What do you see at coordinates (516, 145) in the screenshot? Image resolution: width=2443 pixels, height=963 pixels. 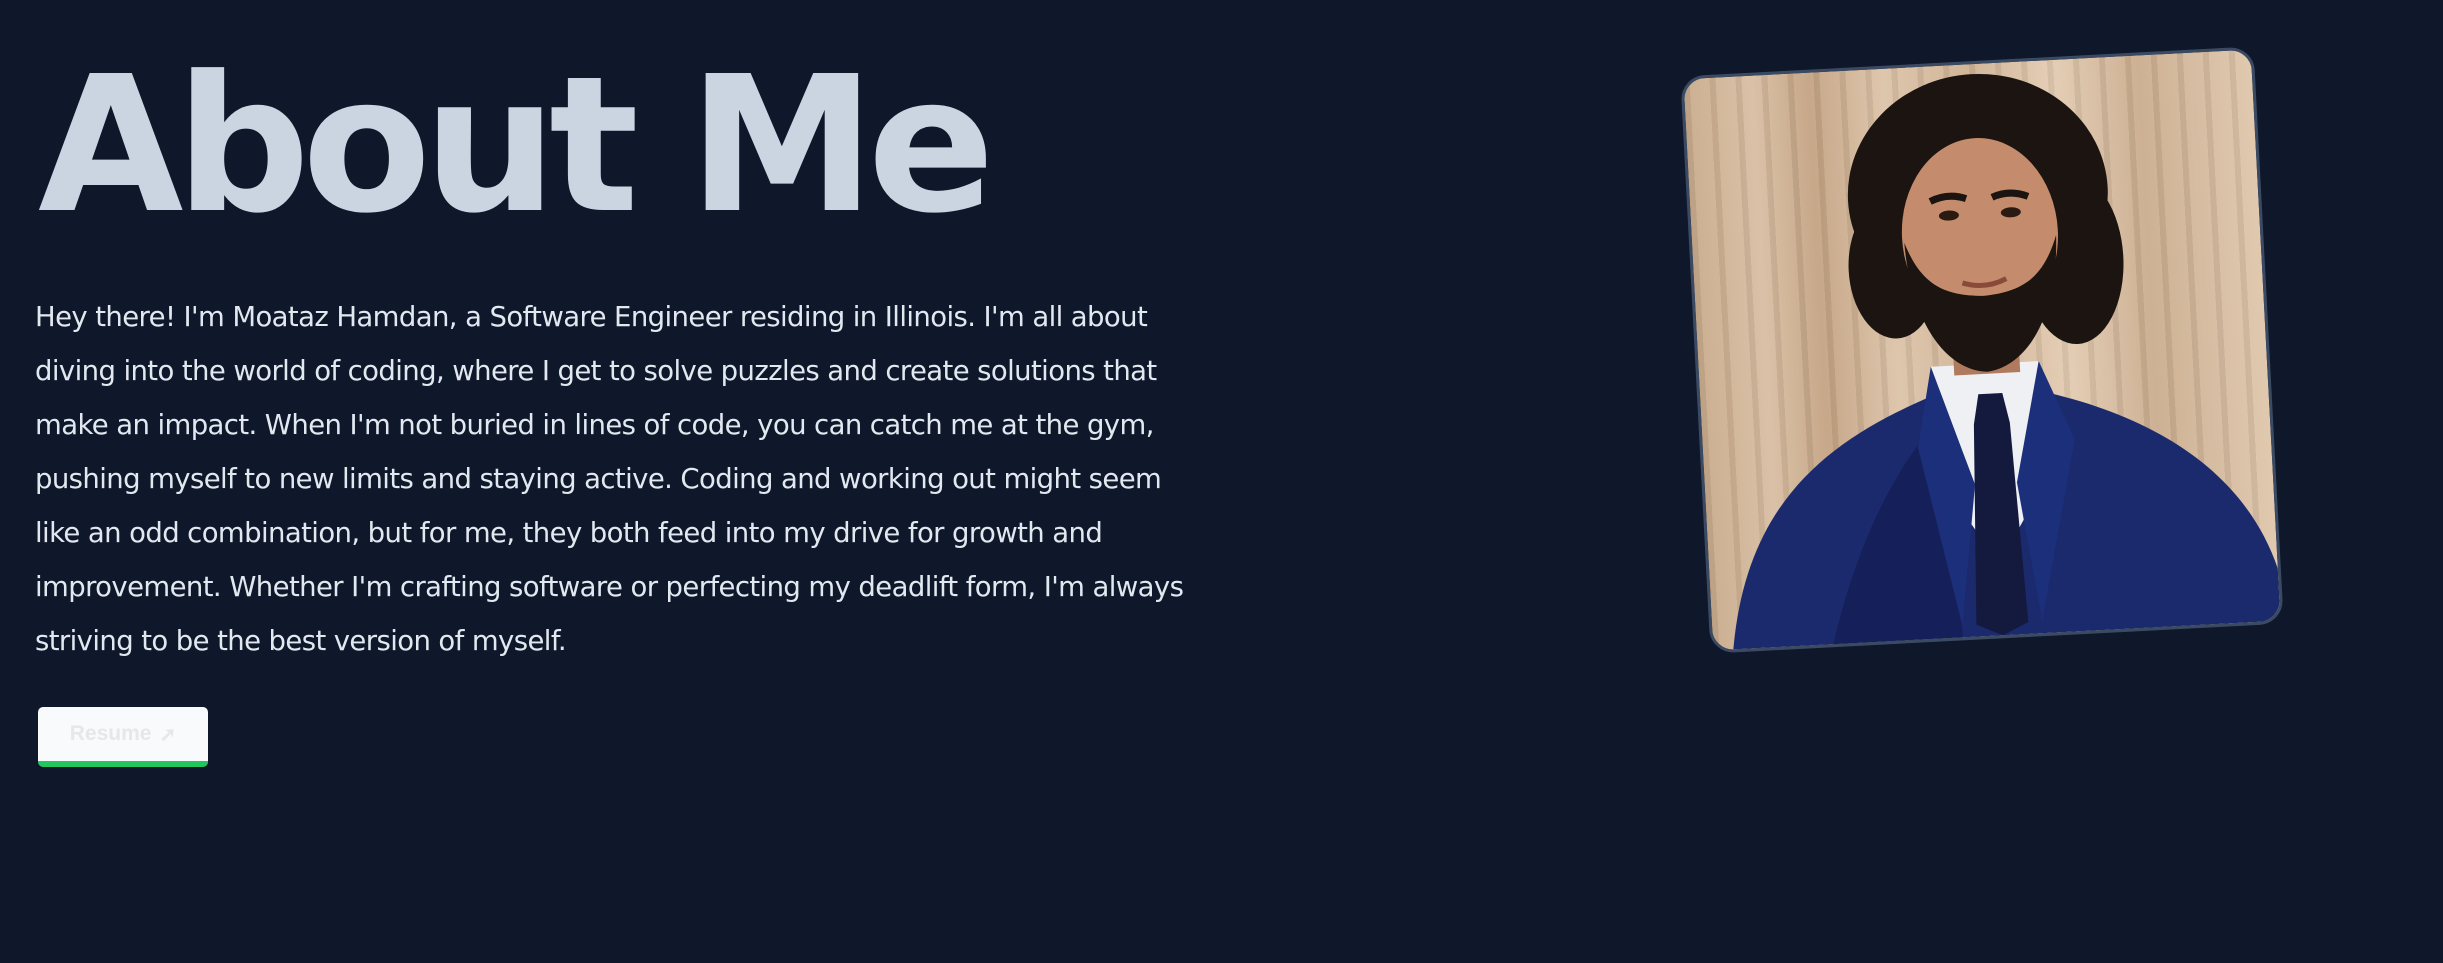 I see `page-title: About Me` at bounding box center [516, 145].